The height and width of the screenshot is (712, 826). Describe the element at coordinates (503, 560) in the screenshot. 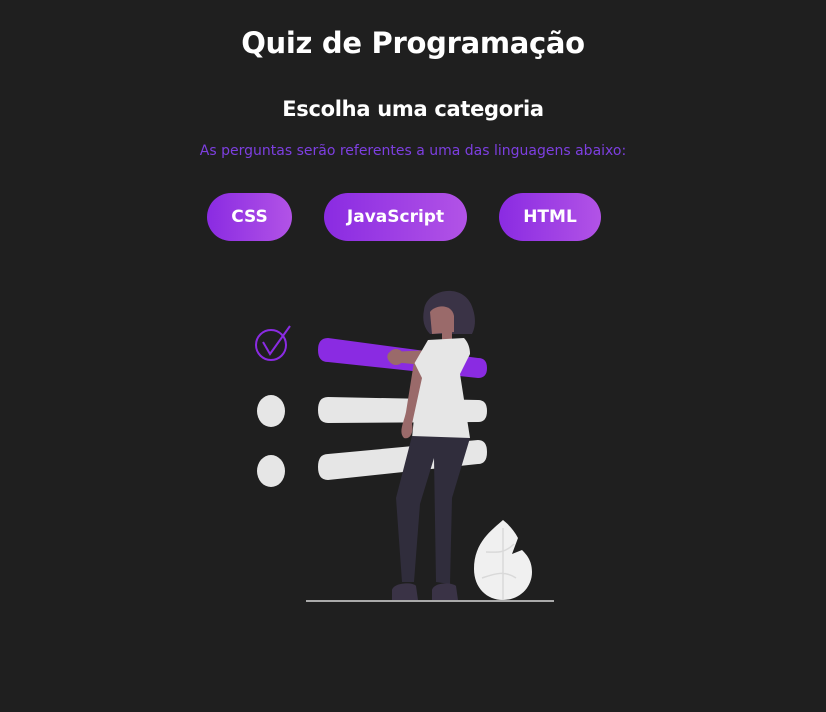

I see `leaf-plant-icon` at that location.